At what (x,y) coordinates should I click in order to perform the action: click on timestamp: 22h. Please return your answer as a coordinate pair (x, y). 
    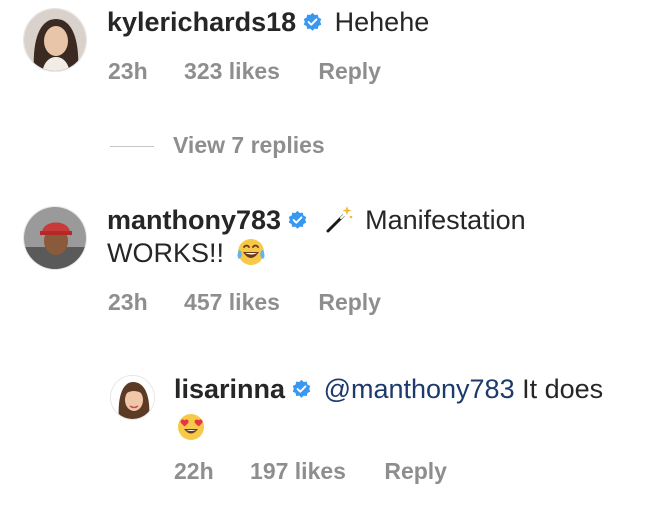
    Looking at the image, I should click on (194, 471).